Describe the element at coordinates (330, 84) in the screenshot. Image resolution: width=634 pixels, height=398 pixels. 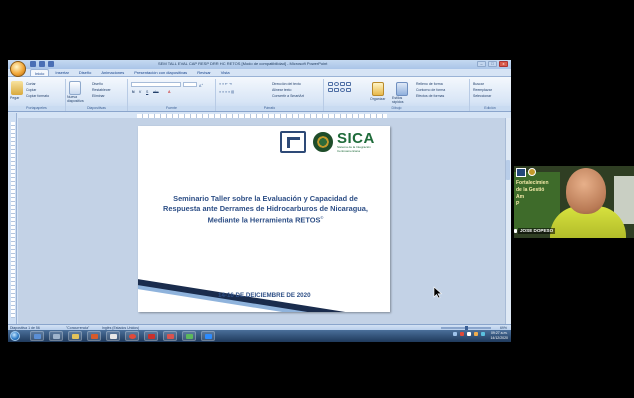
I see `shape-rectangle-icon` at that location.